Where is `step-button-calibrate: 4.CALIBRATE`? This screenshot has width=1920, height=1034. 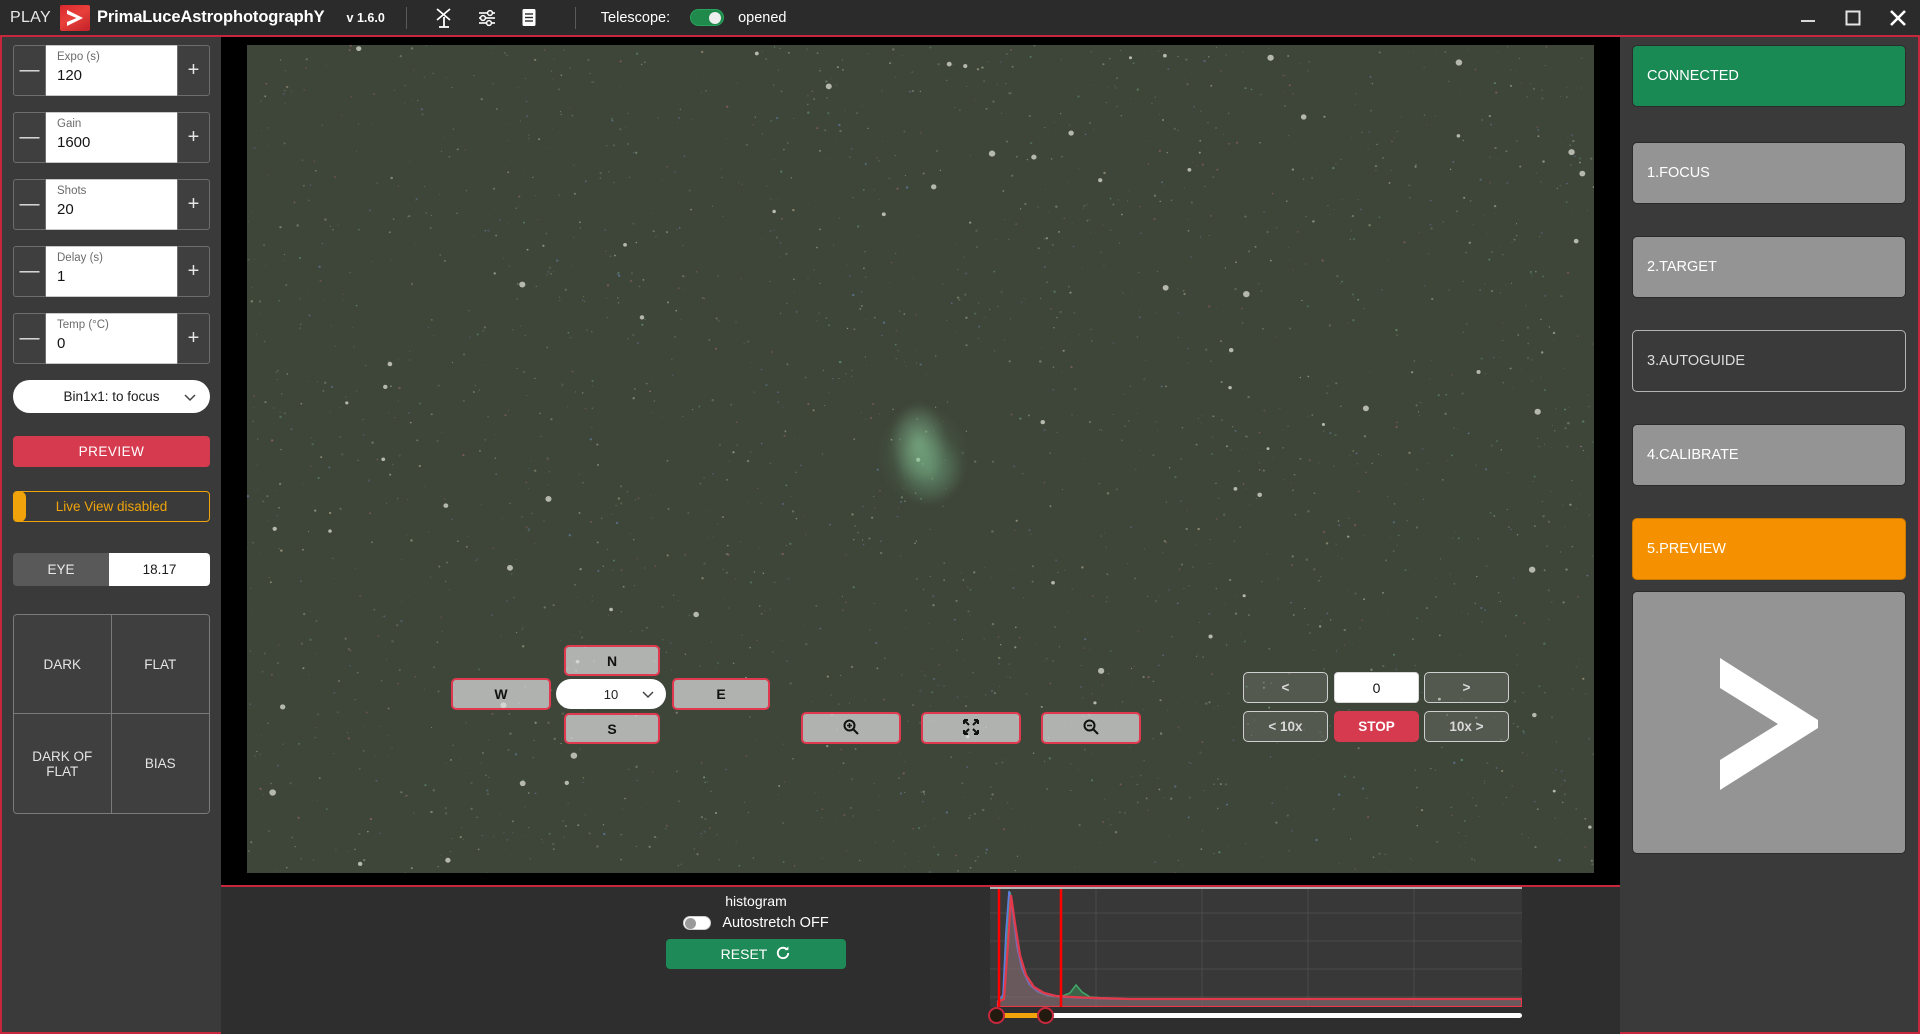
step-button-calibrate: 4.CALIBRATE is located at coordinates (1769, 455).